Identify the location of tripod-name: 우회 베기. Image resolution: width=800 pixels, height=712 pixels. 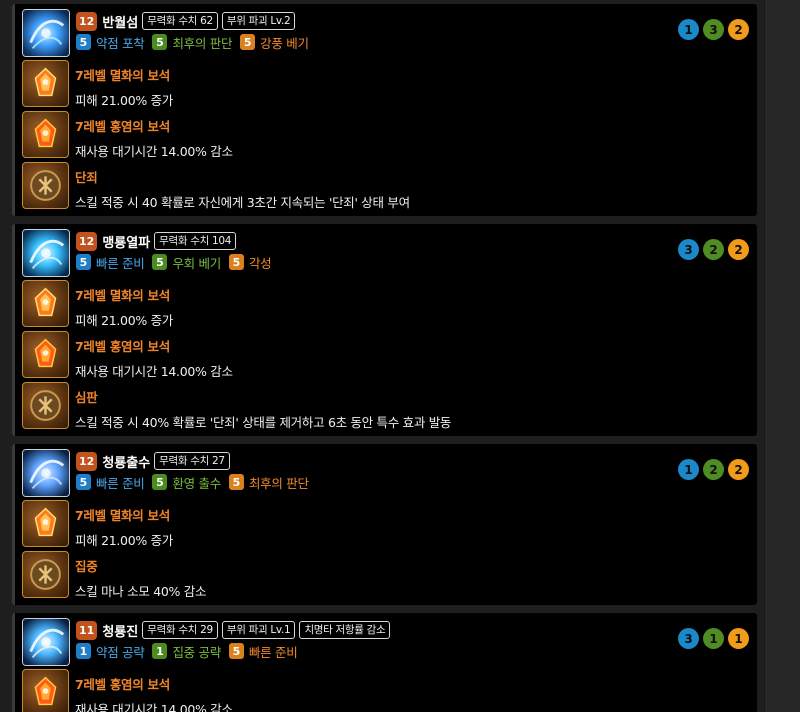
(196, 263).